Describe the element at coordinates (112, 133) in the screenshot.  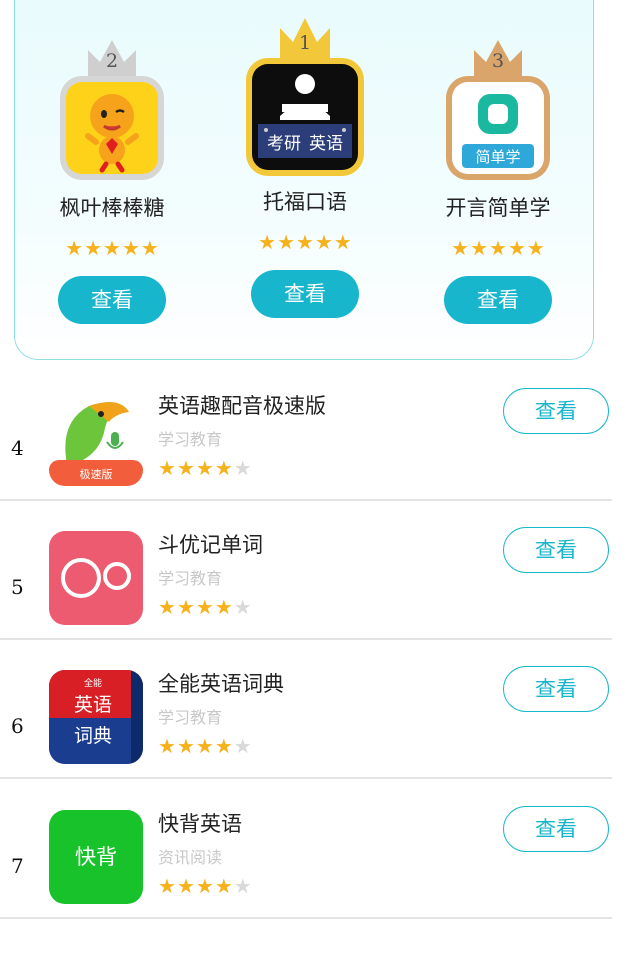
I see `cartoon-baby-icon` at that location.